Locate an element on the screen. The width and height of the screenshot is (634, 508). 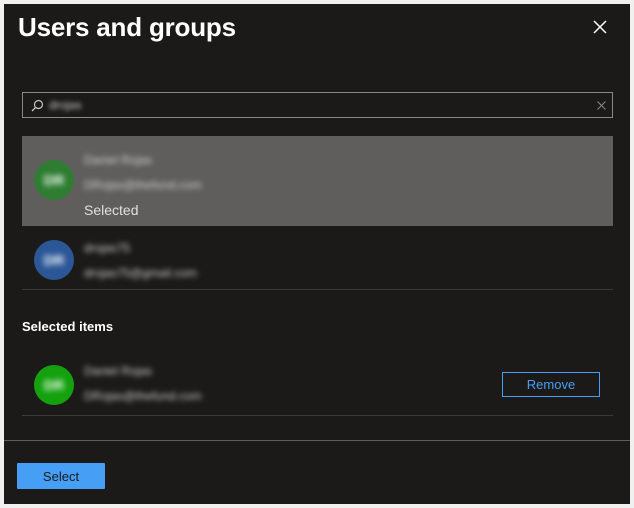
result-info: drojas75 drojas75@gmail.com is located at coordinates (140, 261).